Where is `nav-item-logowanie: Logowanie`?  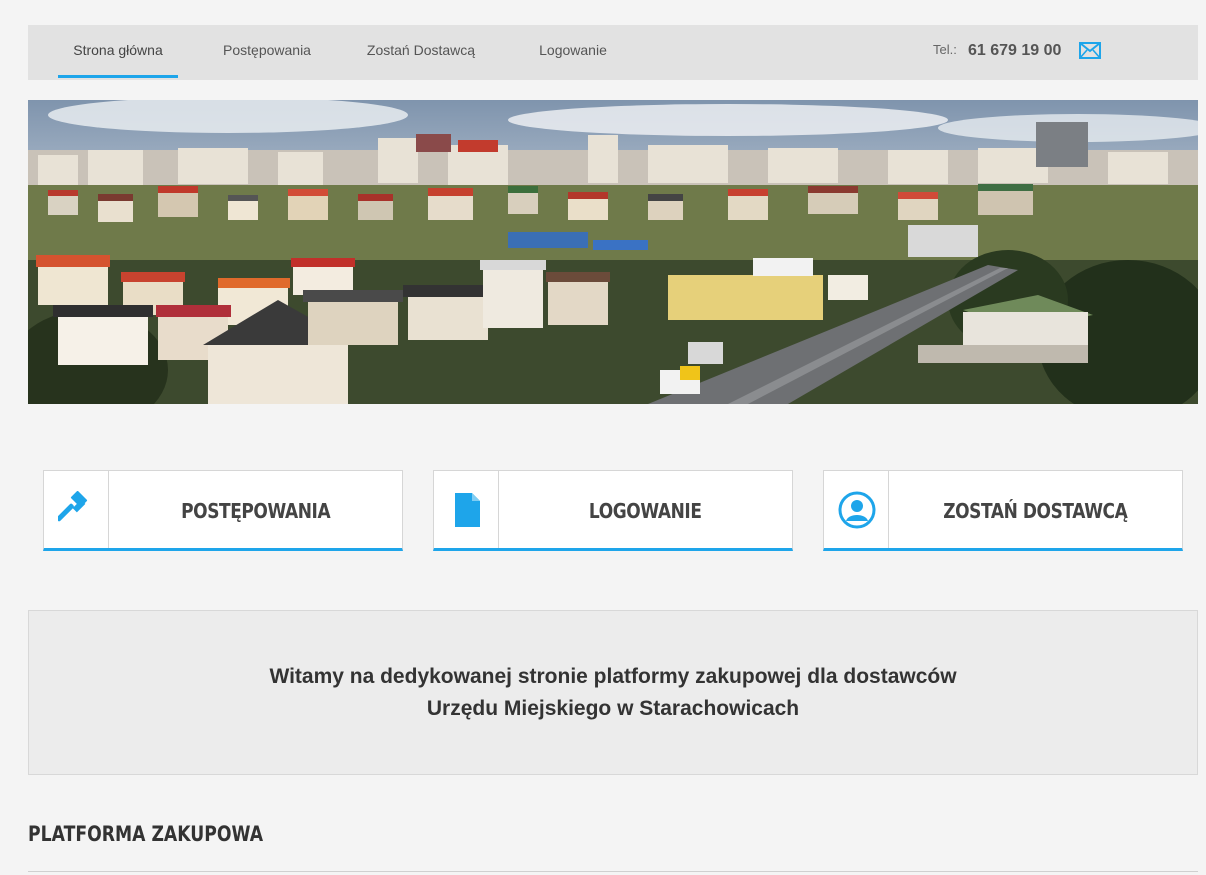 nav-item-logowanie: Logowanie is located at coordinates (573, 52).